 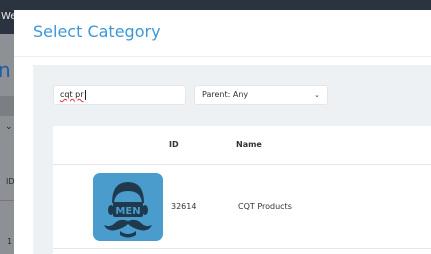 I want to click on modal-header-divider, so click(x=222, y=56).